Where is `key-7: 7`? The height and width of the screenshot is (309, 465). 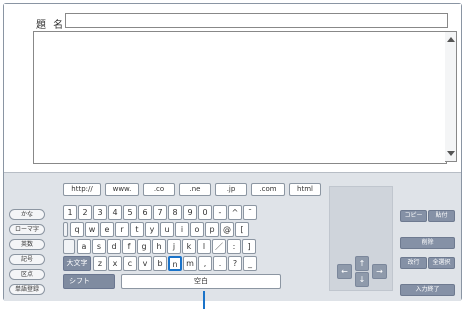
key-7: 7 is located at coordinates (160, 212).